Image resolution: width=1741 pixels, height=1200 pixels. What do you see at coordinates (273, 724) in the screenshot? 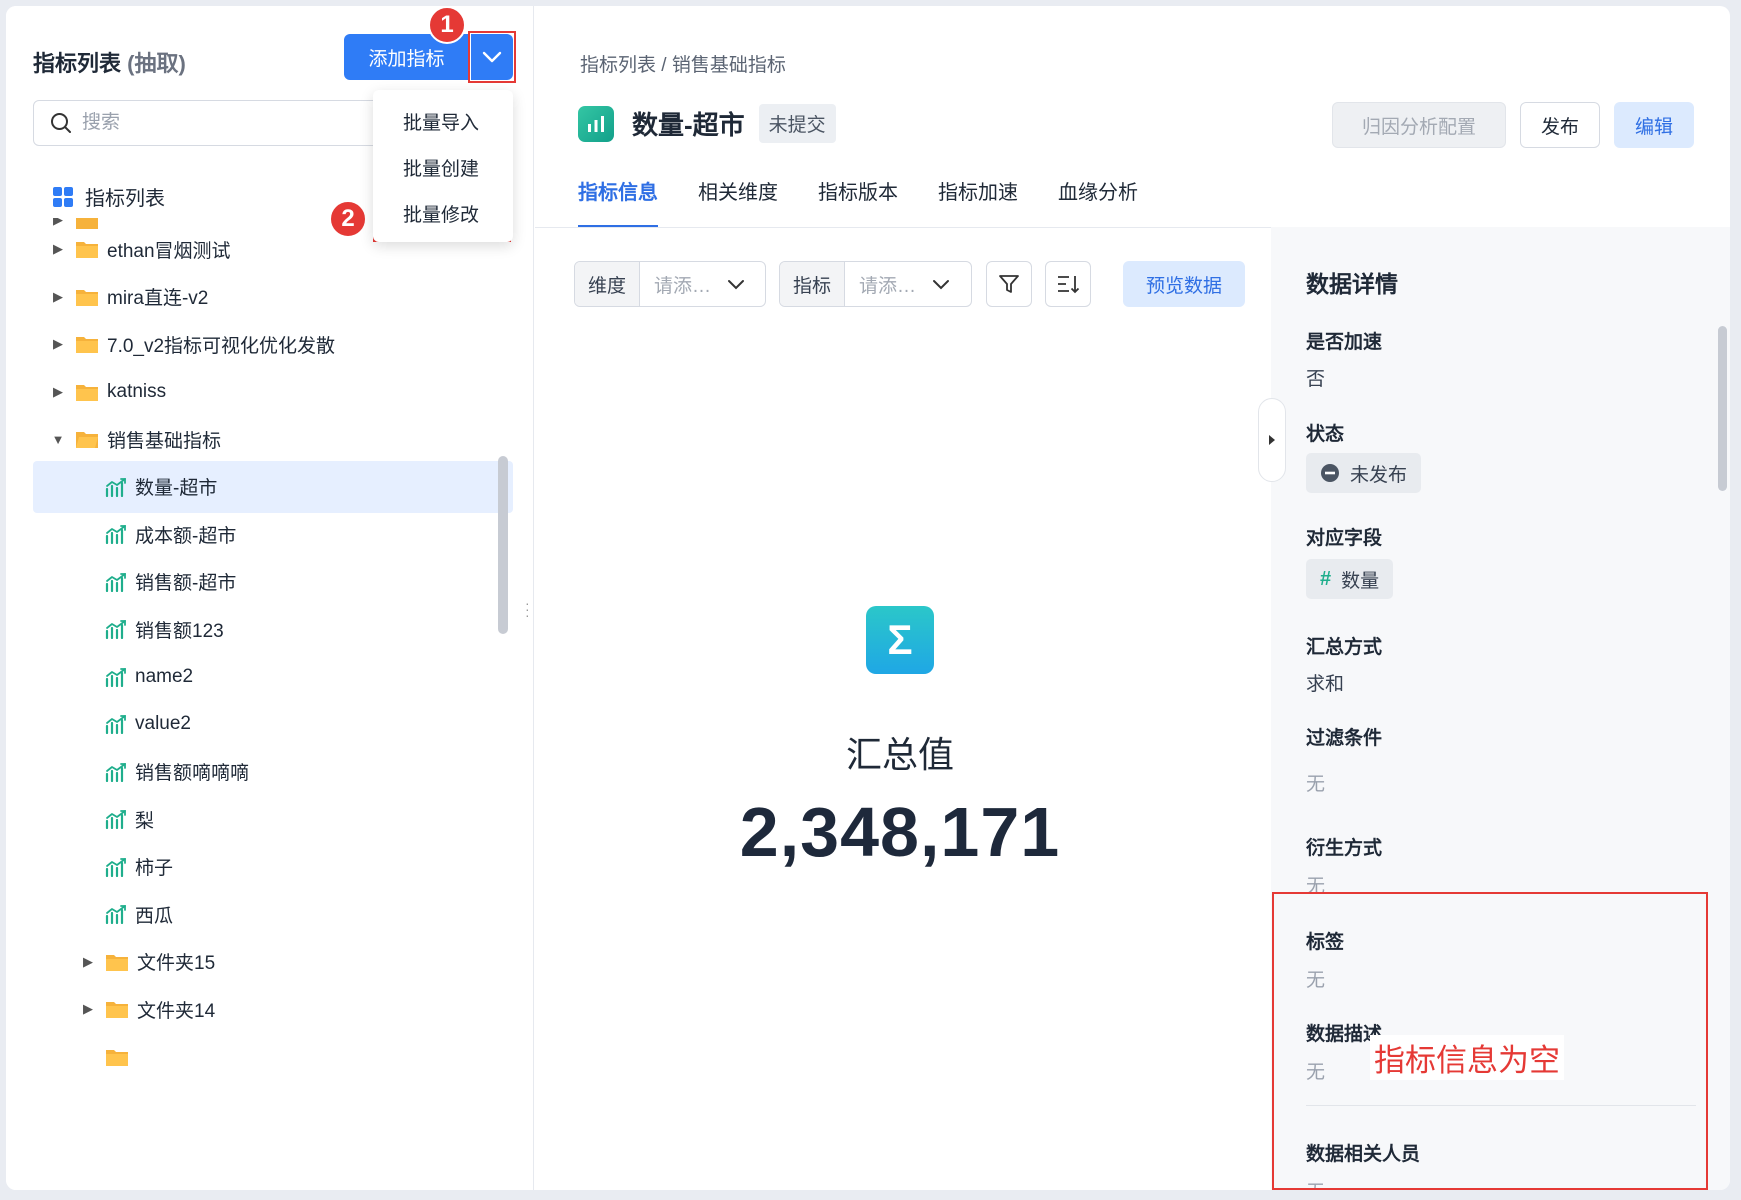
I see `tree-metric: value2` at bounding box center [273, 724].